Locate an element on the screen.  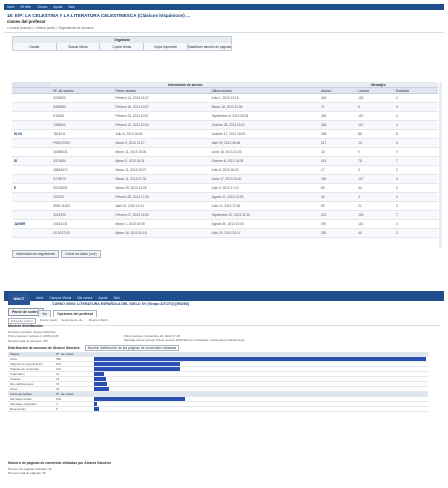
nav2-help: Ayuda is located at coordinates (102, 298).